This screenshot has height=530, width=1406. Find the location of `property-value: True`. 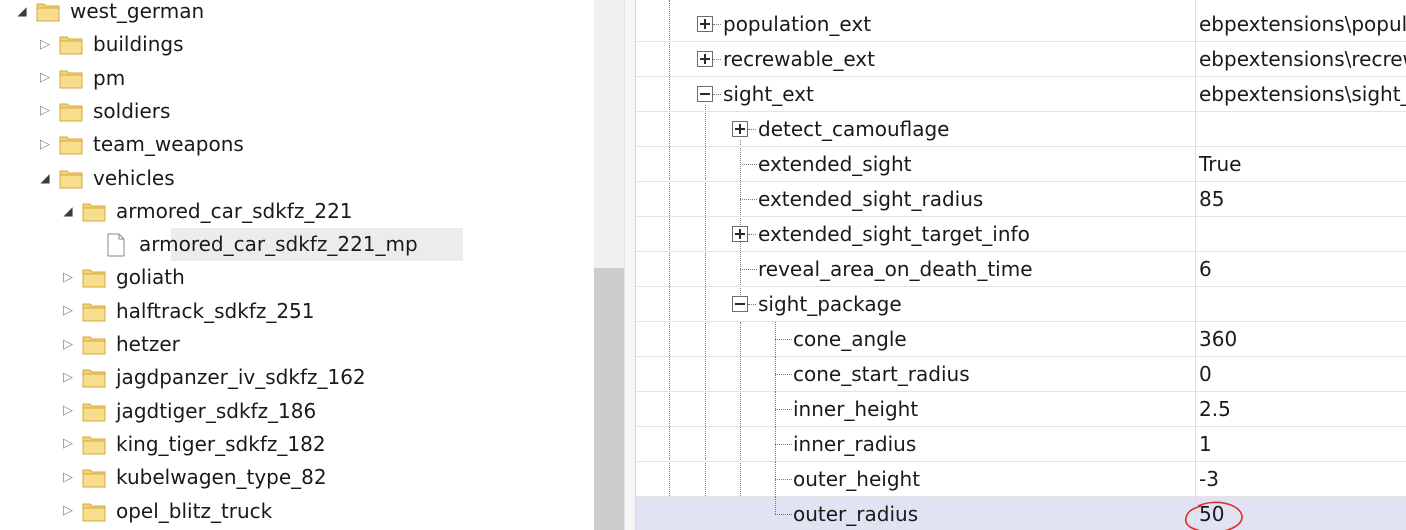

property-value: True is located at coordinates (1220, 164).